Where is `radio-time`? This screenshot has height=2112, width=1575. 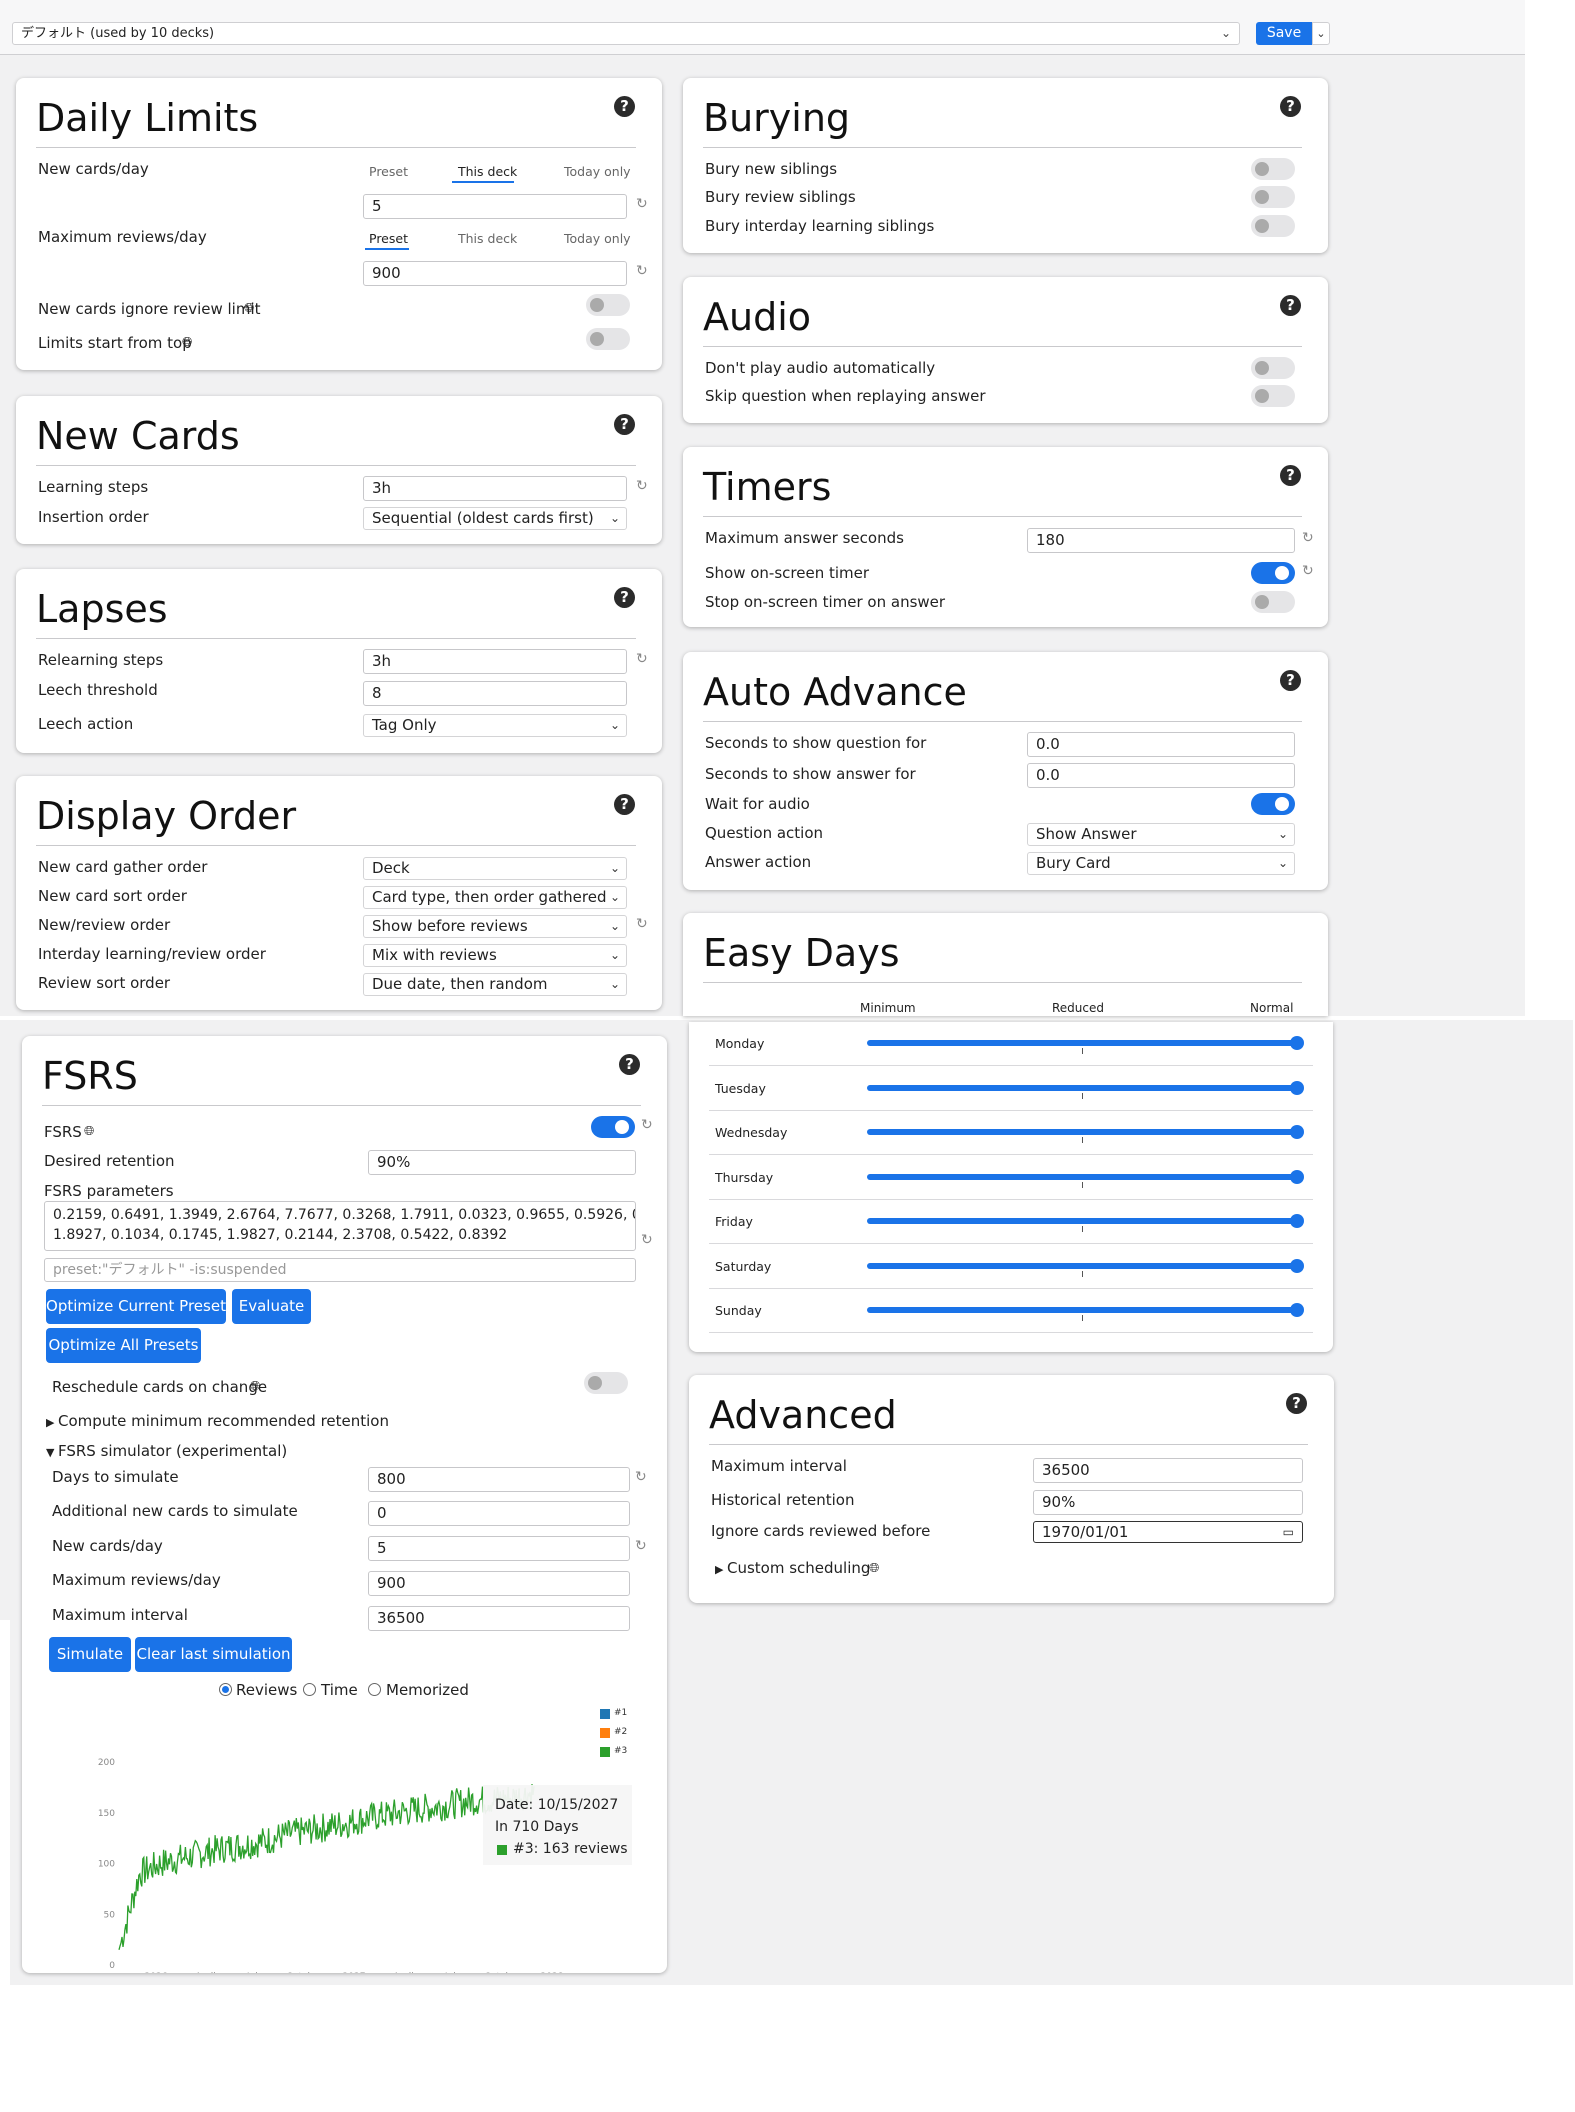
radio-time is located at coordinates (309, 1689).